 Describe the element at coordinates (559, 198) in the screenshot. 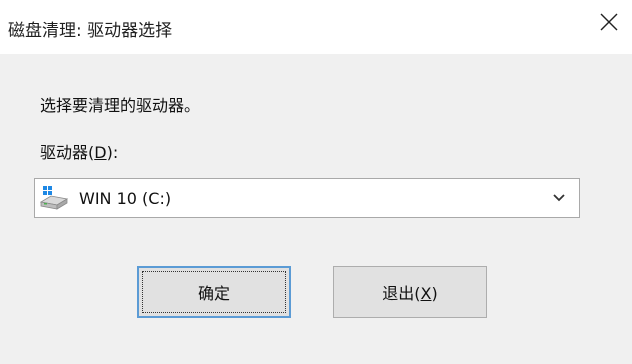

I see `chevron-down-icon` at that location.